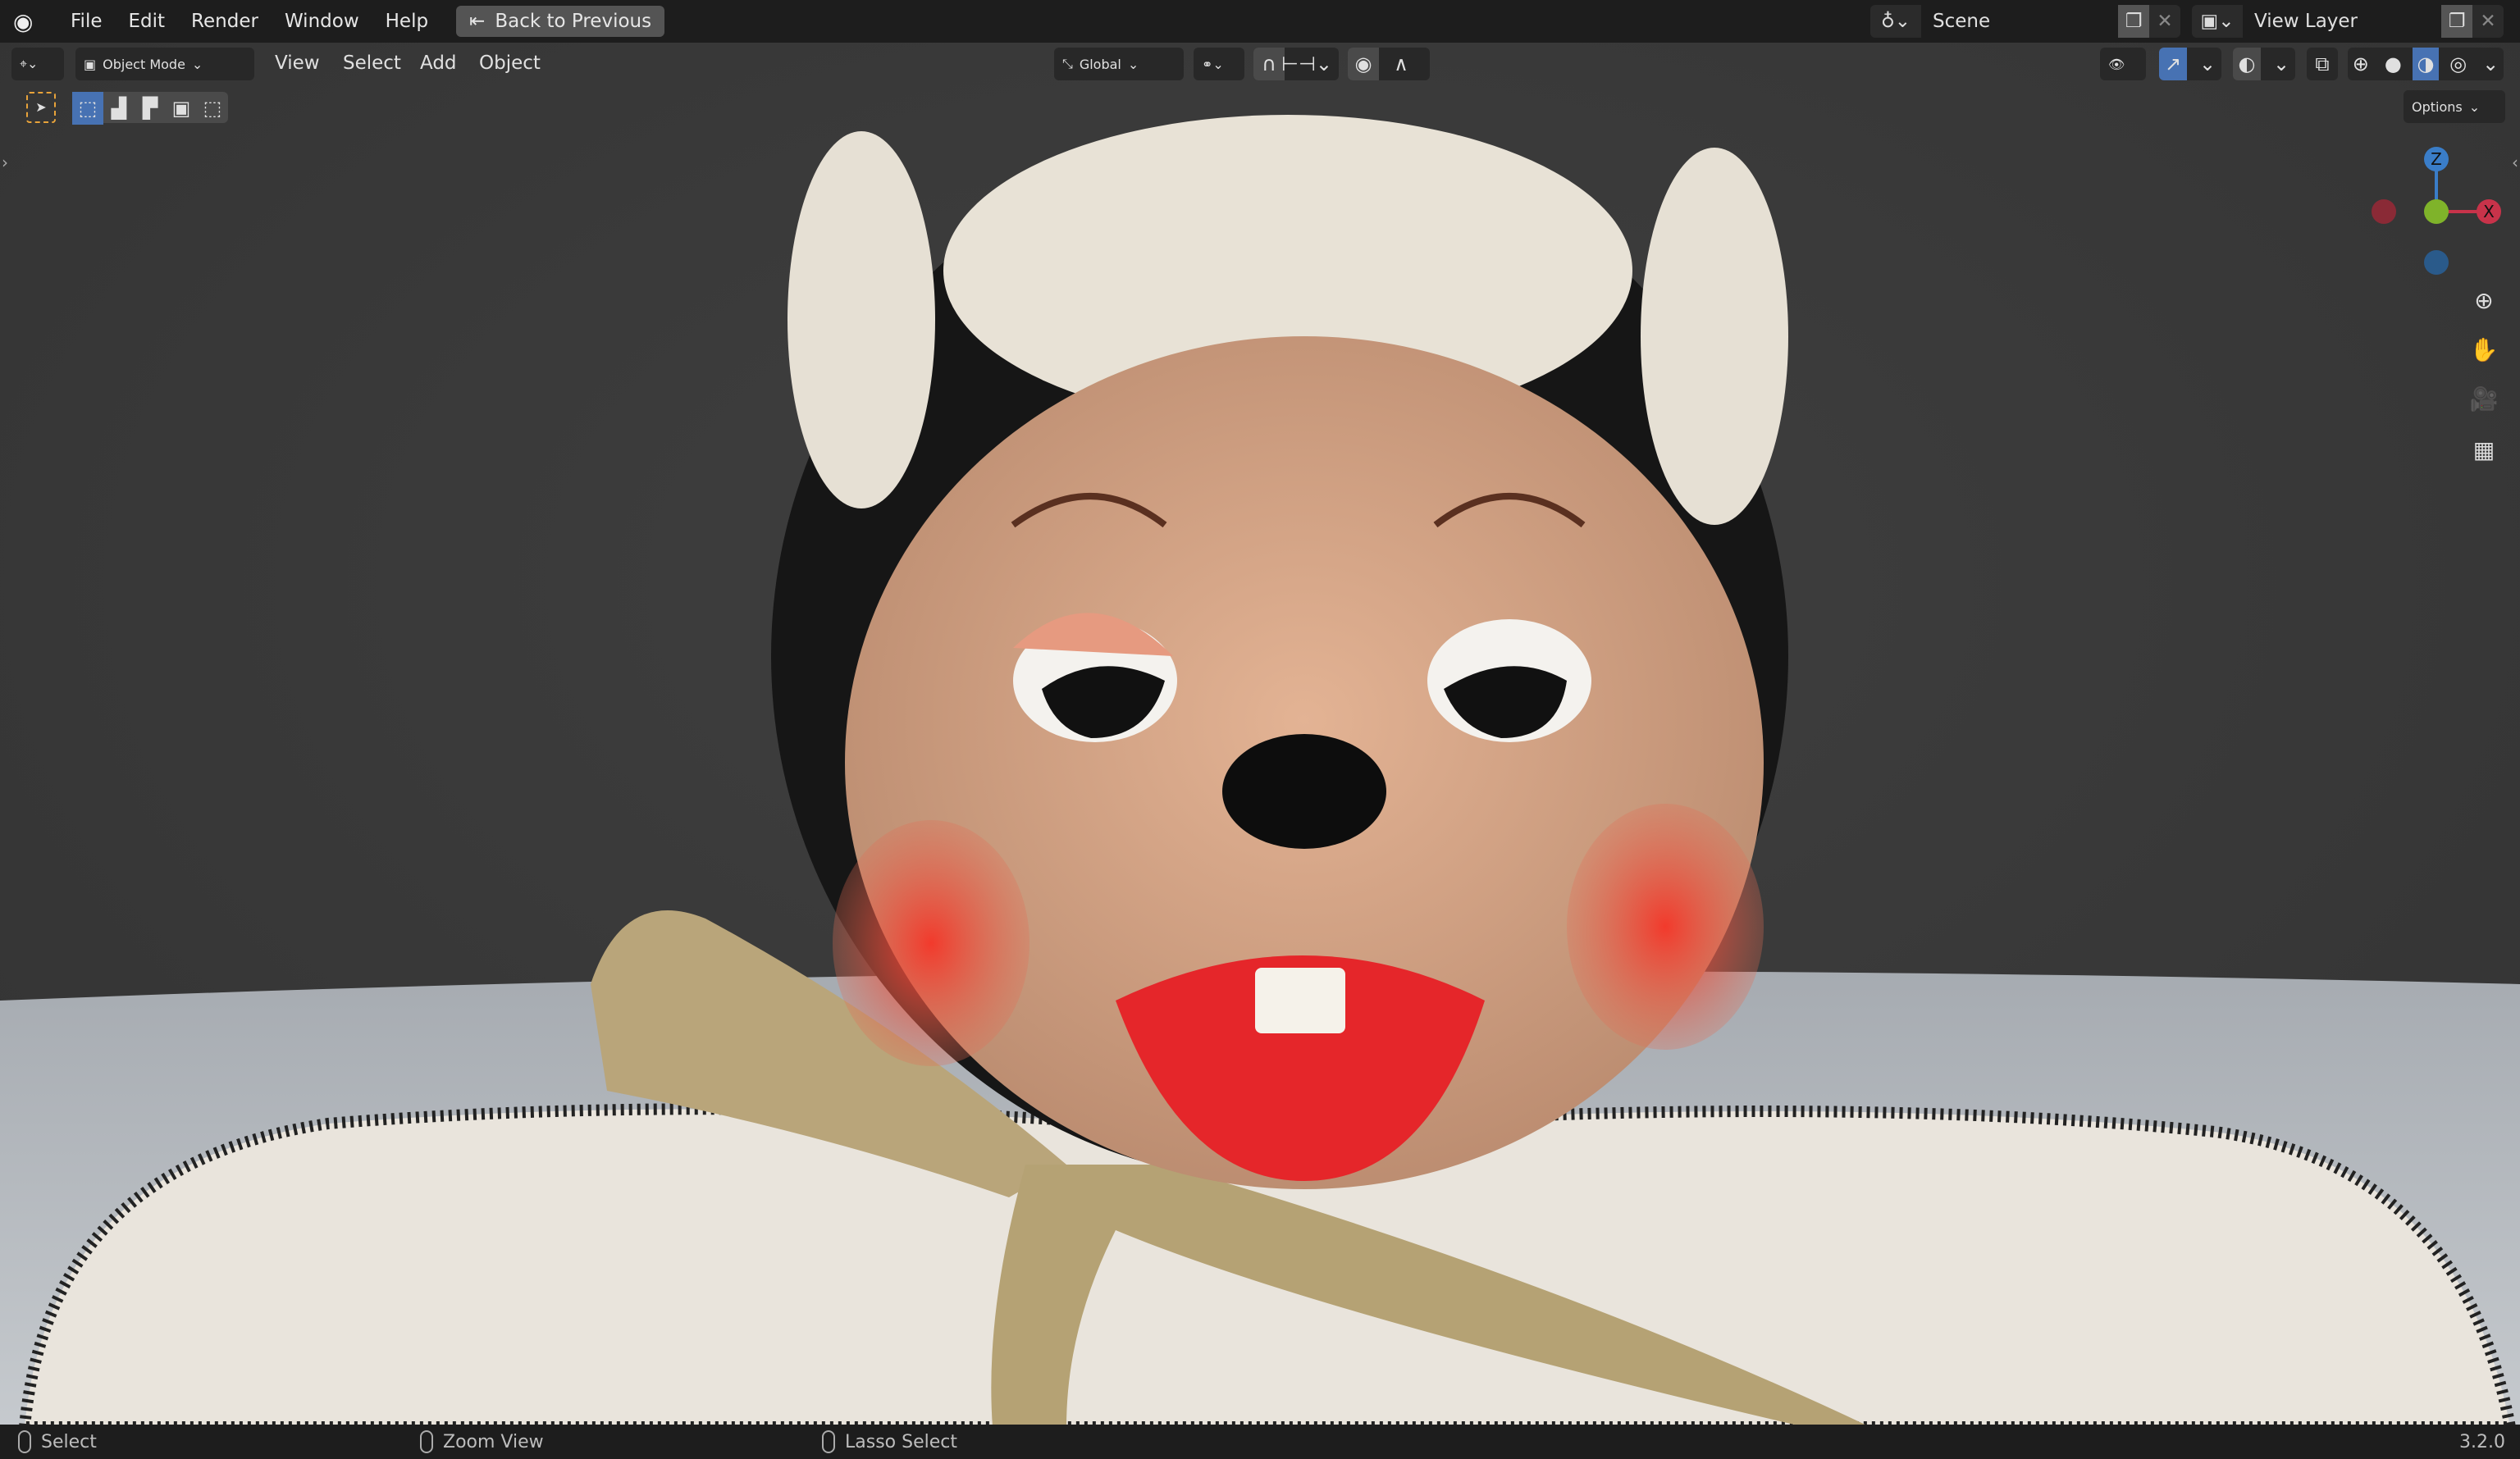  What do you see at coordinates (144, 64) in the screenshot?
I see `mode-label: Object Mode` at bounding box center [144, 64].